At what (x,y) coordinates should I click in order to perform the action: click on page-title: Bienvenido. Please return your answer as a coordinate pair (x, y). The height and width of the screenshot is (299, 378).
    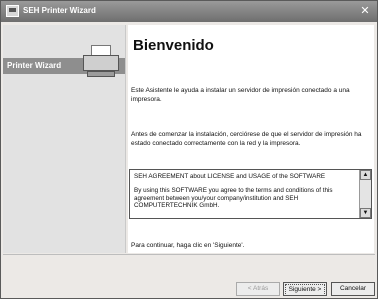
    Looking at the image, I should click on (173, 45).